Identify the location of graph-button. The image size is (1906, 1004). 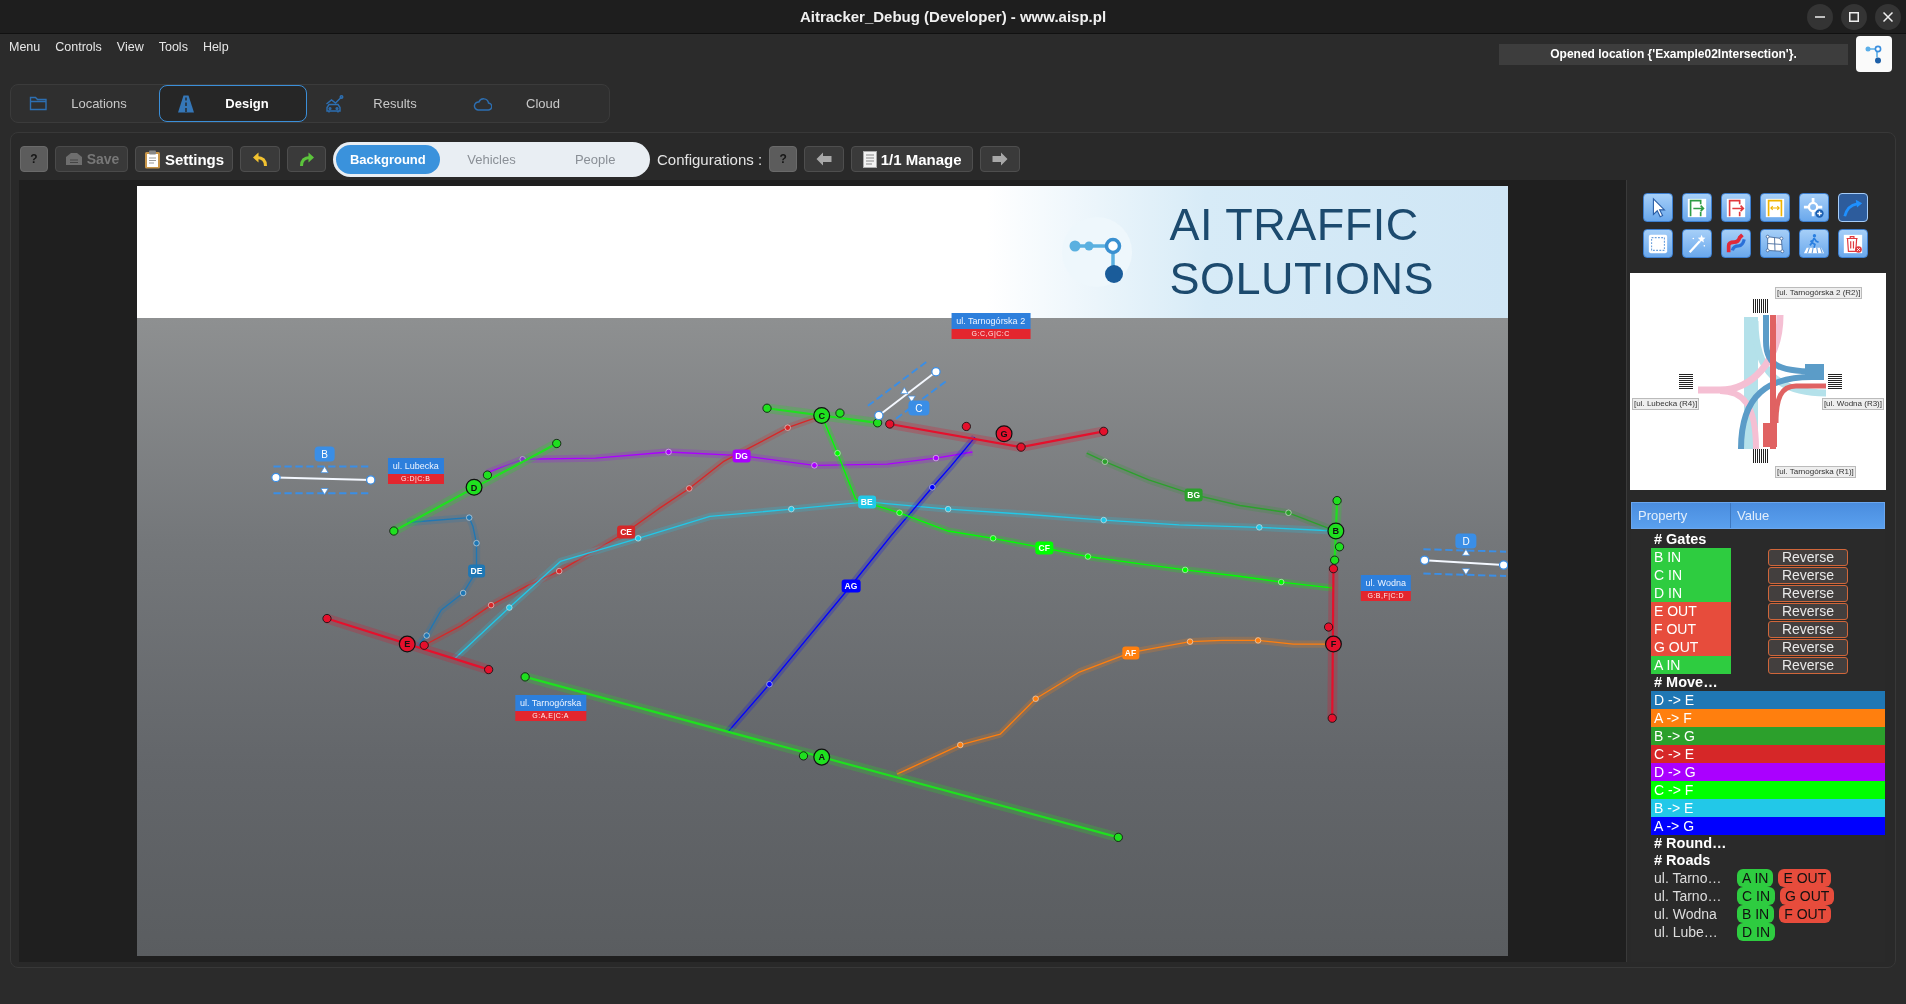
(1874, 54).